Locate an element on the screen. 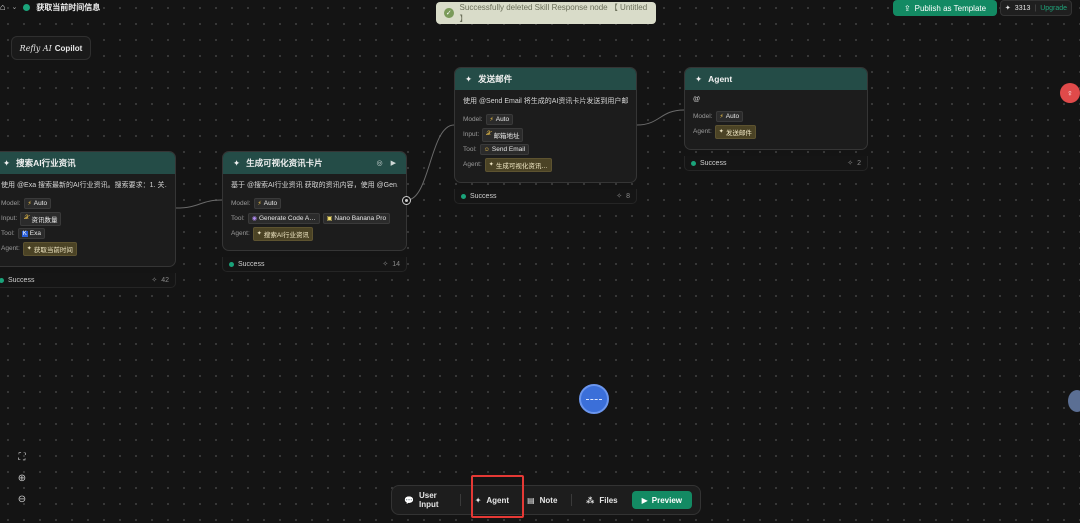  tool-value: Exa is located at coordinates (35, 233).